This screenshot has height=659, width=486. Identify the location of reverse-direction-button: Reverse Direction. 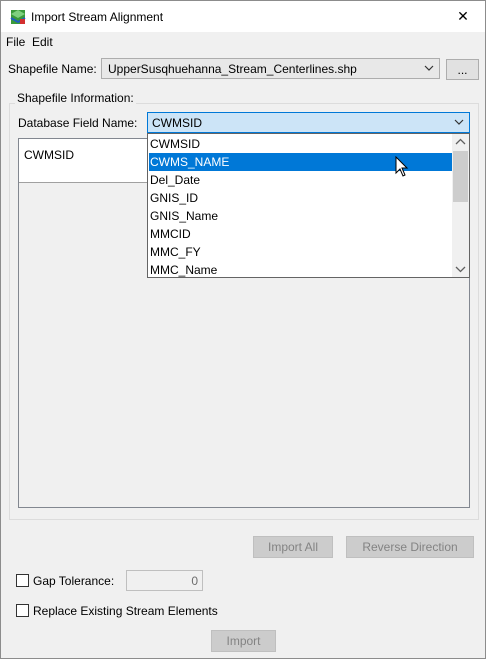
(410, 547).